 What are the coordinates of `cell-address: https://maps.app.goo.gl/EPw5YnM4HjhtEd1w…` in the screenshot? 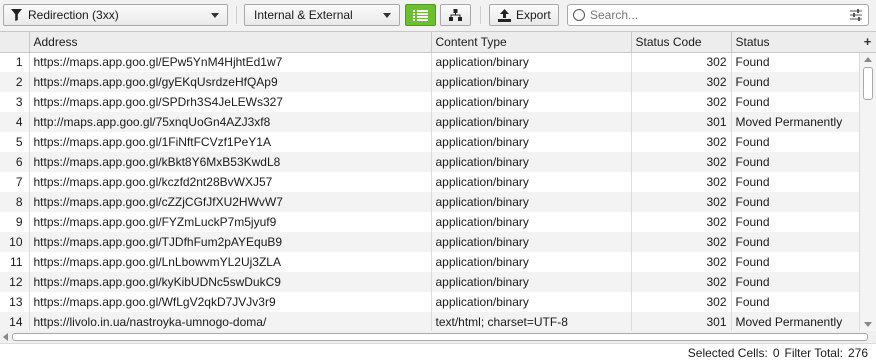 It's located at (230, 62).